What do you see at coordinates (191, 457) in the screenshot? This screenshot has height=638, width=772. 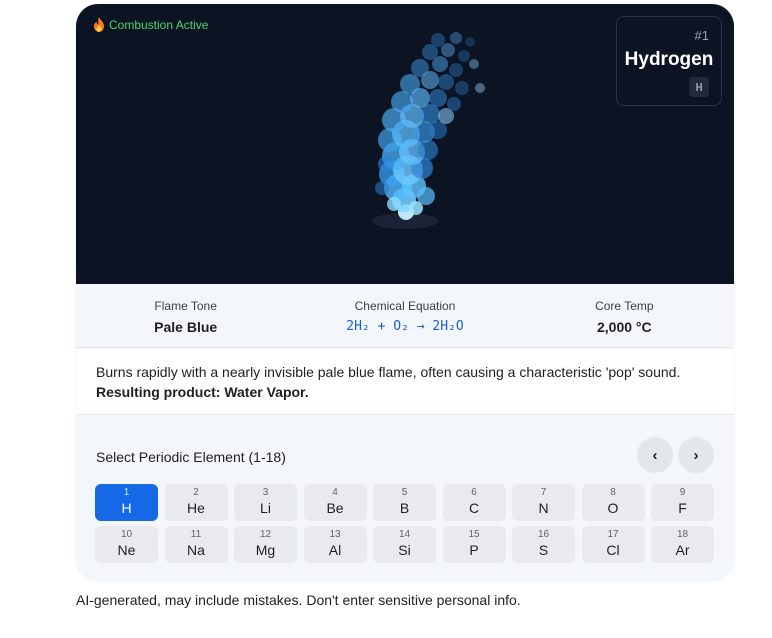 I see `selector-title: Select Periodic Element (1-18)` at bounding box center [191, 457].